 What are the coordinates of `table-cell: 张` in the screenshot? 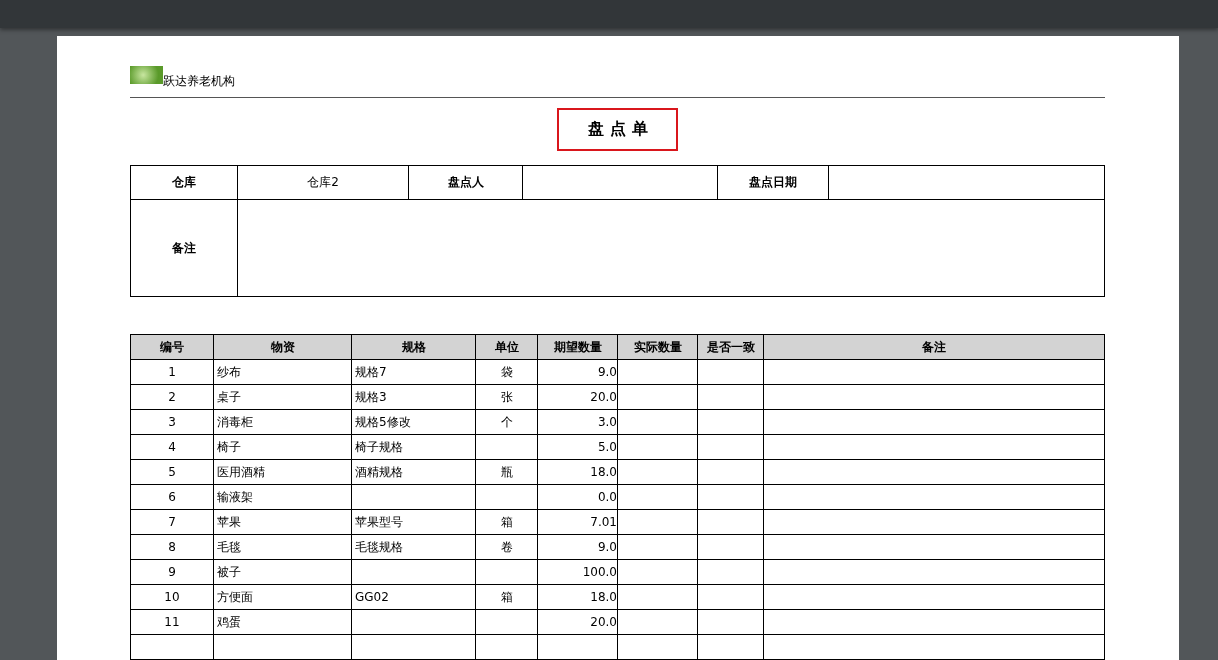 It's located at (506, 397).